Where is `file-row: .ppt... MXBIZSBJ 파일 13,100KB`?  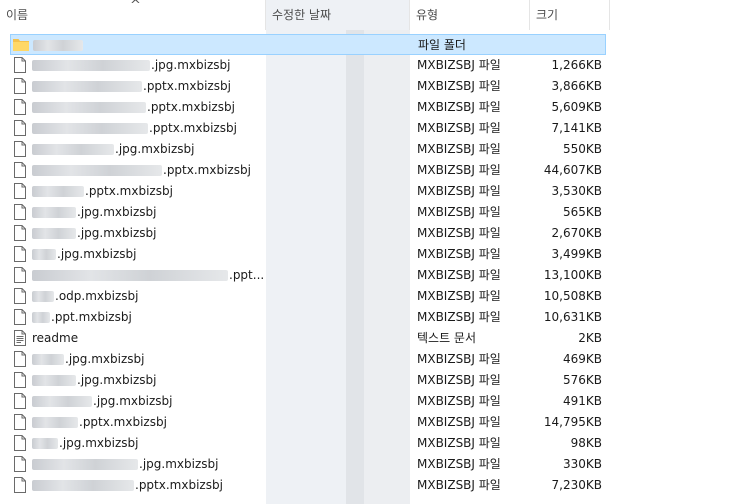 file-row: .ppt... MXBIZSBJ 파일 13,100KB is located at coordinates (308, 275).